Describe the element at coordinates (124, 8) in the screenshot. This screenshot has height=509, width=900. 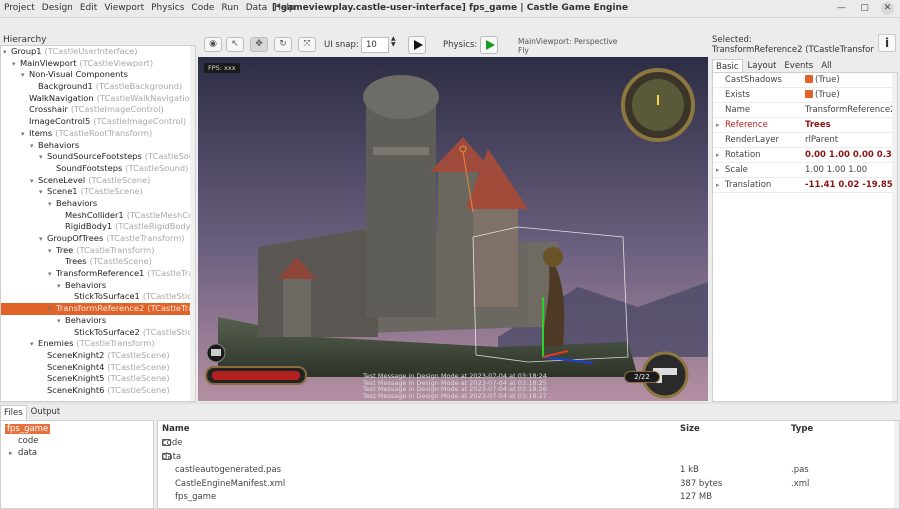
I see `menu-viewport: Viewport` at that location.